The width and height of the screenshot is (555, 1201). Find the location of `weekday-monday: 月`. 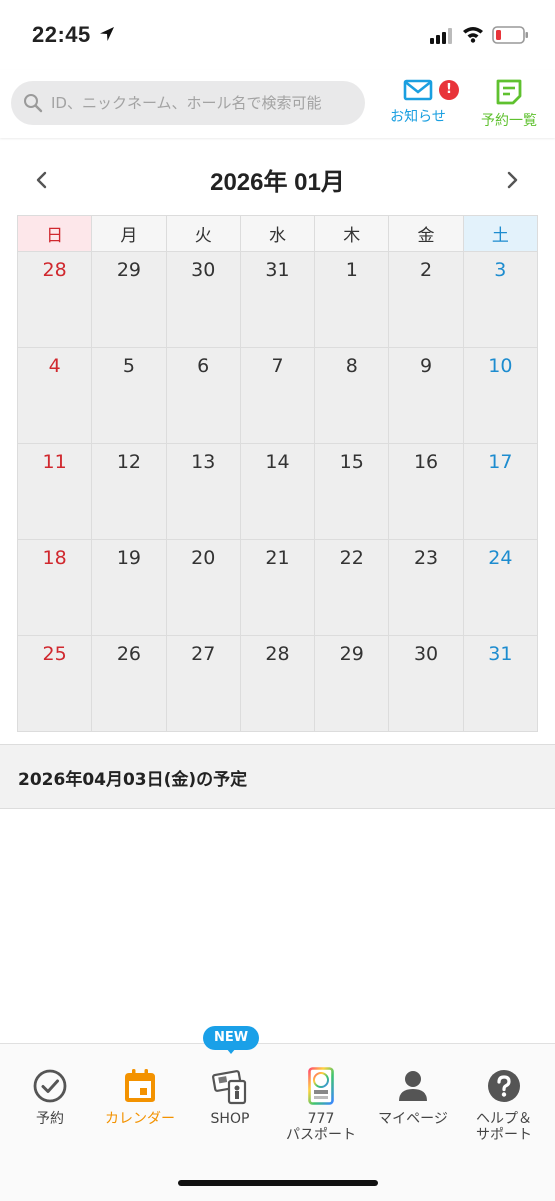

weekday-monday: 月 is located at coordinates (129, 233).